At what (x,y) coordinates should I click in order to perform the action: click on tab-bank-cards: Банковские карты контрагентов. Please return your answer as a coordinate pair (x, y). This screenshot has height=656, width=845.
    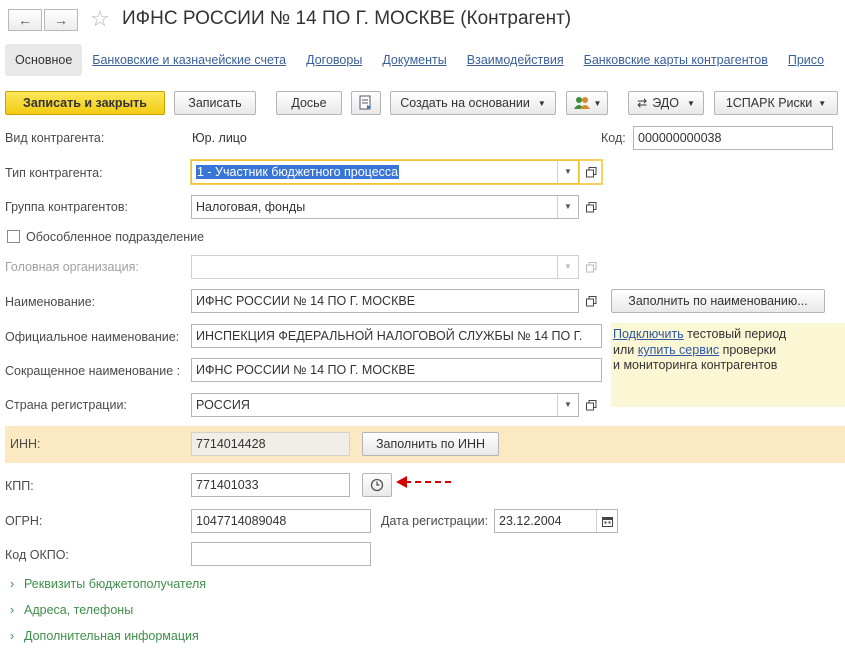
    Looking at the image, I should click on (676, 60).